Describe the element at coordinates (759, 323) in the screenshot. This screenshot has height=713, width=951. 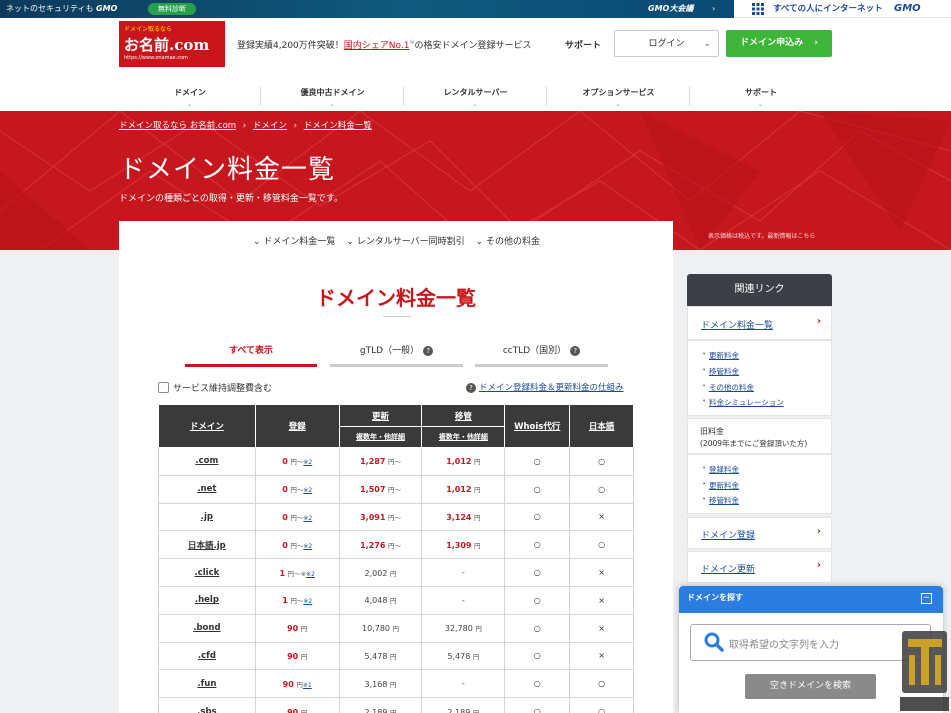
I see `sidebar-item-price-list: ドメイン料金一覧 ›` at that location.